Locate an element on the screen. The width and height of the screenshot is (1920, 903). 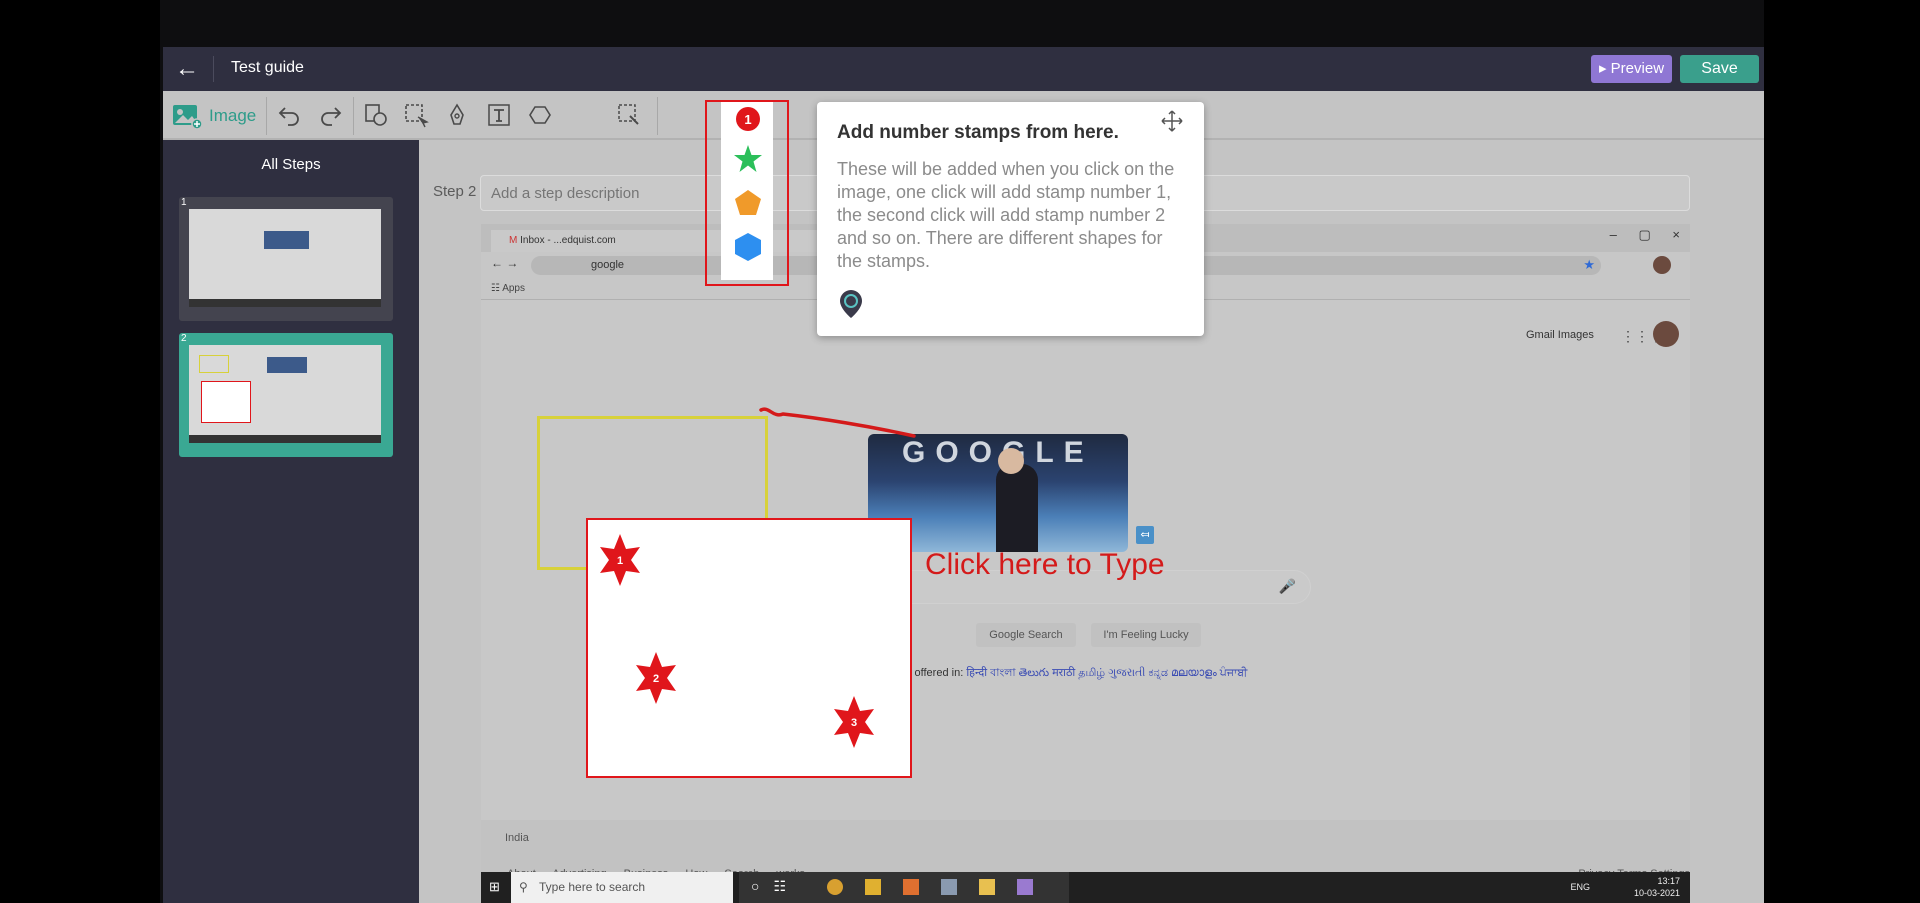
step-thumbnail-1: 1 is located at coordinates (286, 259).